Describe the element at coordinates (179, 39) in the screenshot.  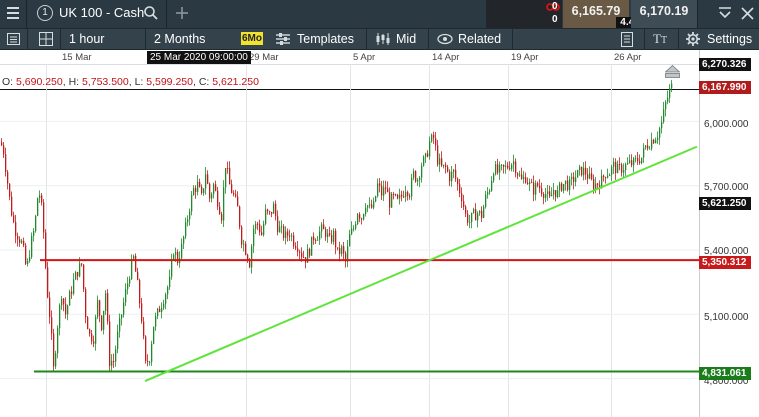
I see `range-selector: 2 Months` at that location.